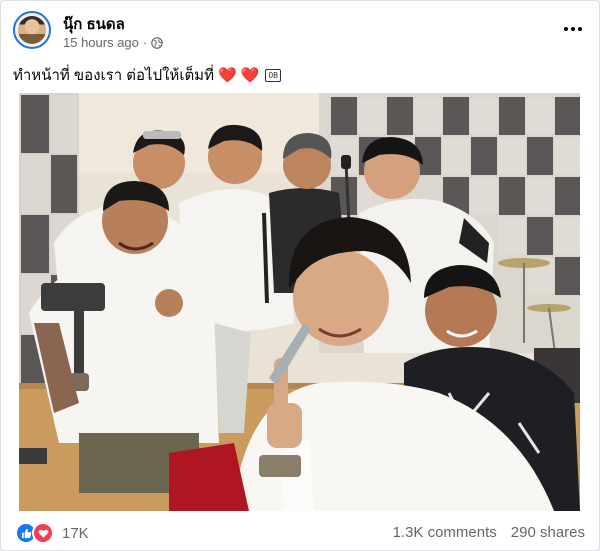 Image resolution: width=600 pixels, height=551 pixels. I want to click on author-avatar, so click(32, 30).